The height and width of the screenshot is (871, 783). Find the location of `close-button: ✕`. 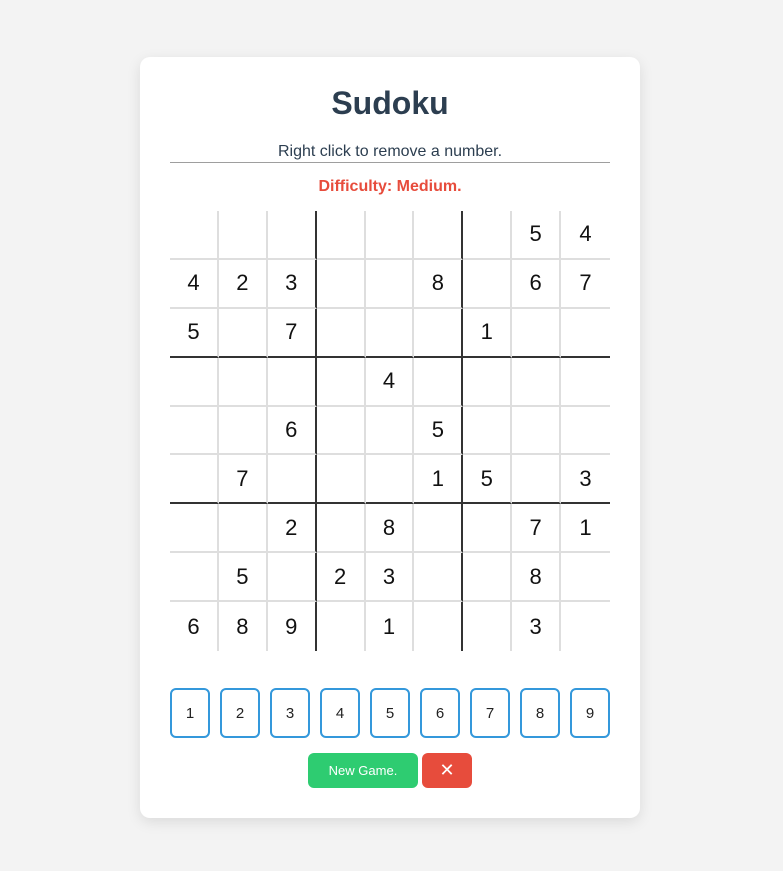

close-button: ✕ is located at coordinates (447, 770).